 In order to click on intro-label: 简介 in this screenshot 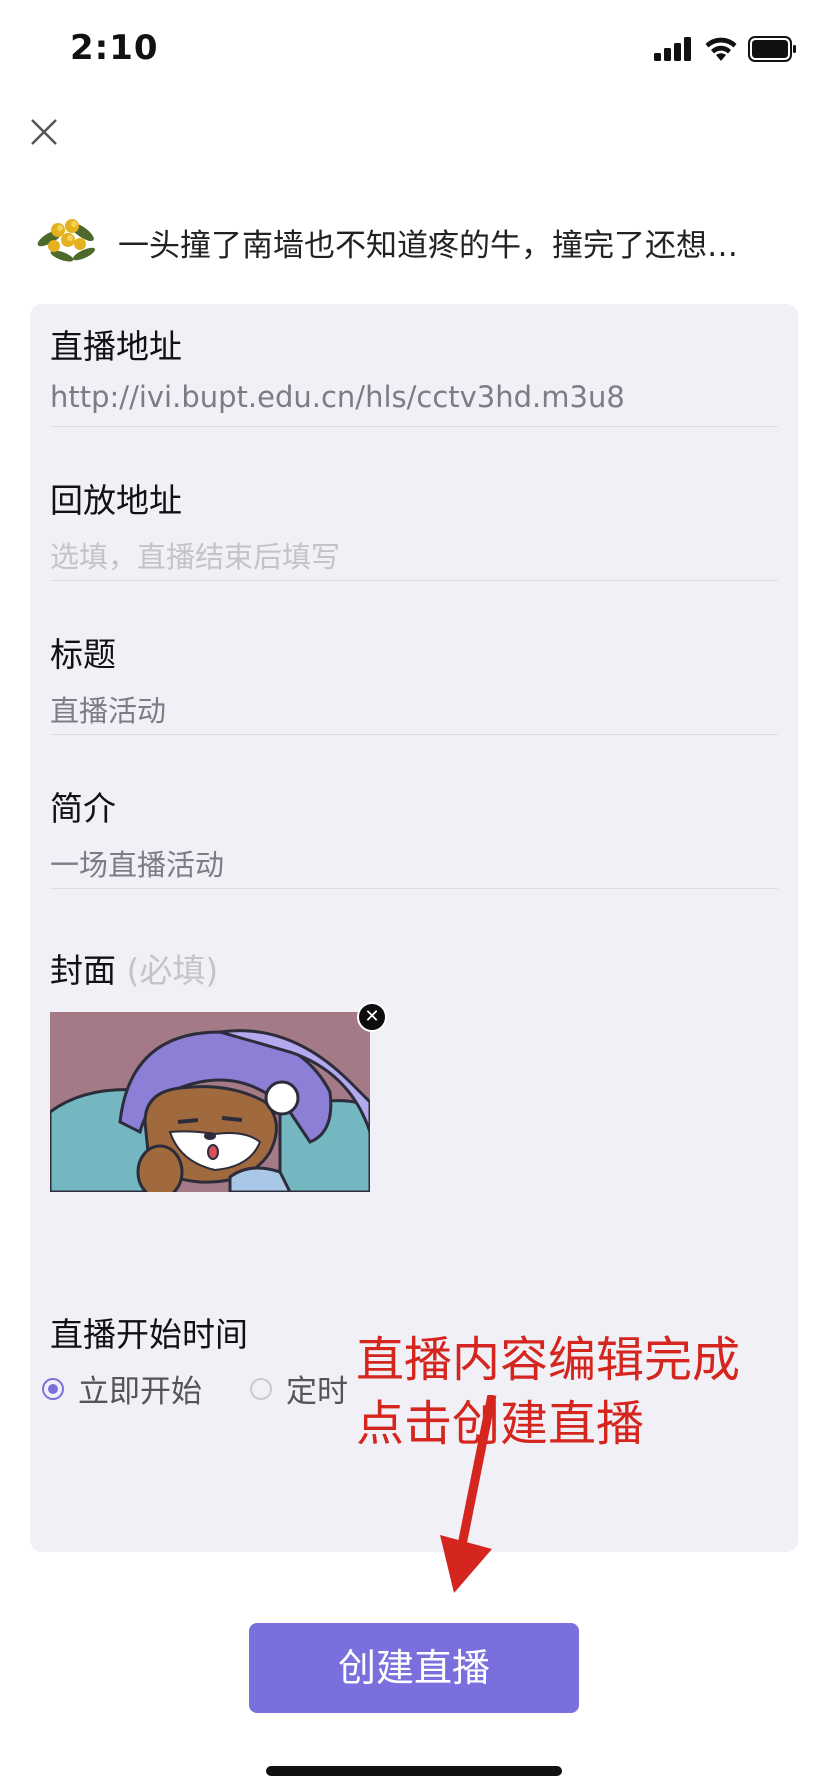, I will do `click(83, 808)`.